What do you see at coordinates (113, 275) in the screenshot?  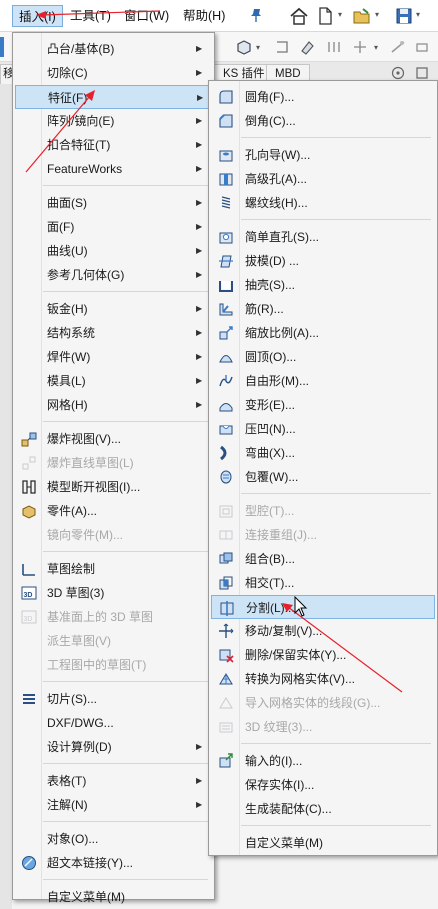 I see `insert-menu-item-参考几何体: 参考几何体(G) ▶` at bounding box center [113, 275].